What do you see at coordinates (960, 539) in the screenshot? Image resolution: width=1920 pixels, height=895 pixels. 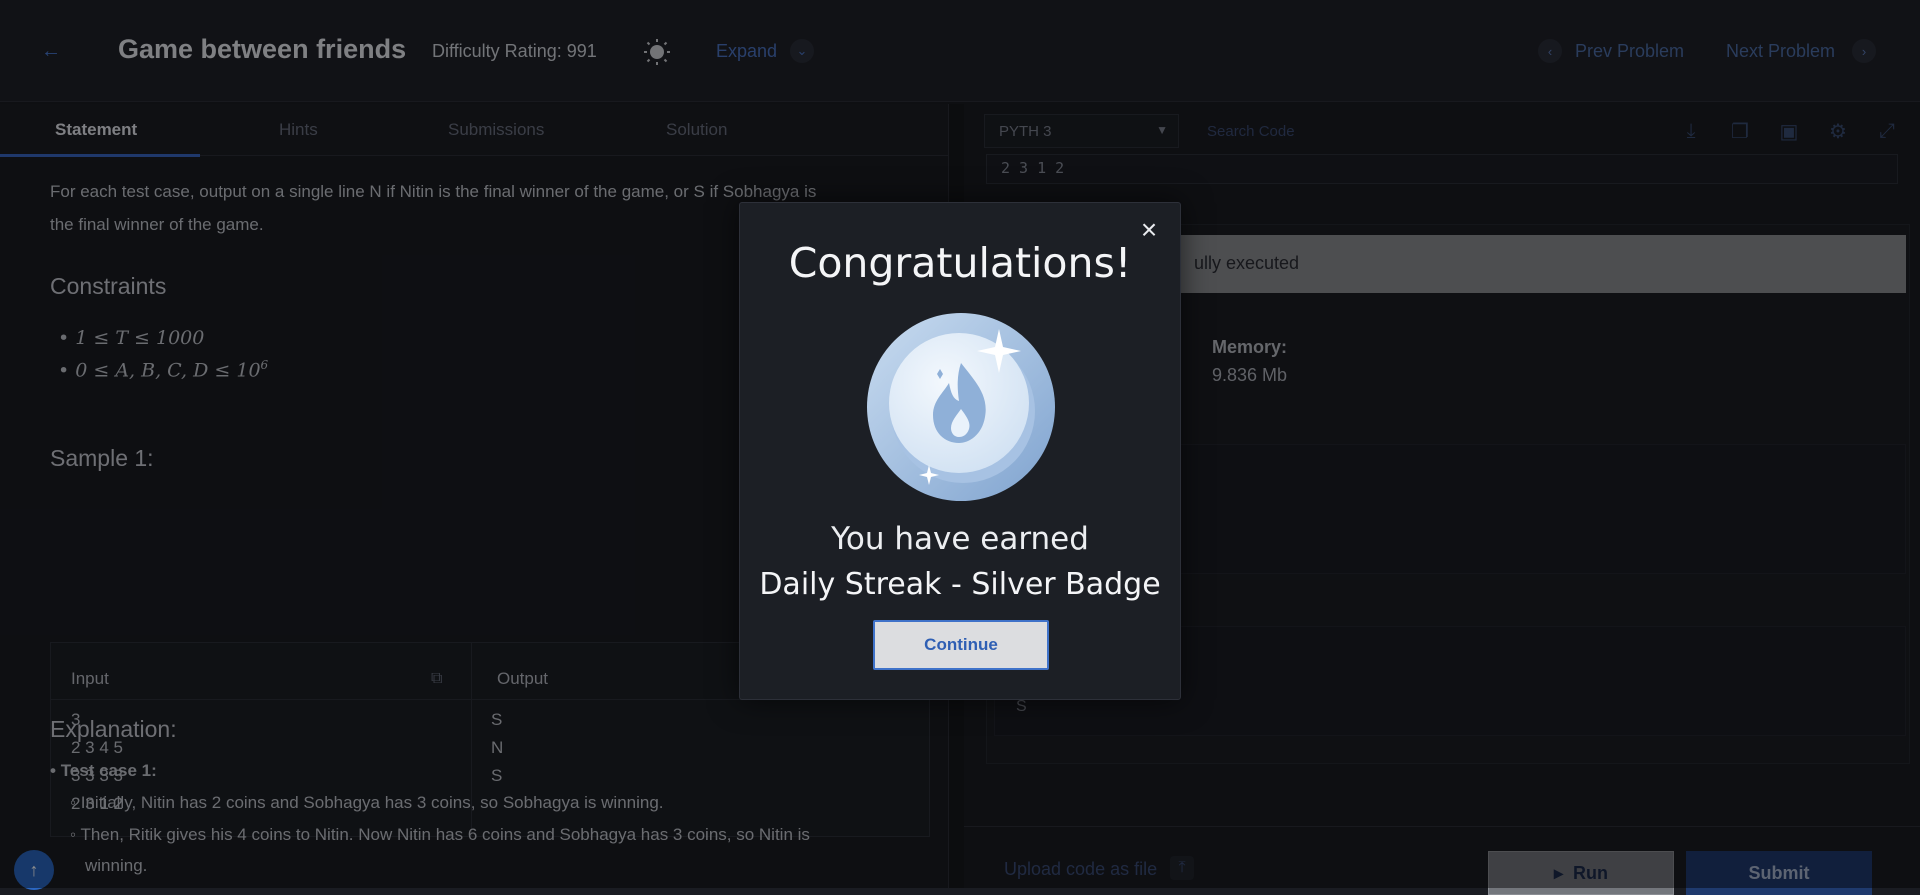 I see `earned-text: You have earned` at bounding box center [960, 539].